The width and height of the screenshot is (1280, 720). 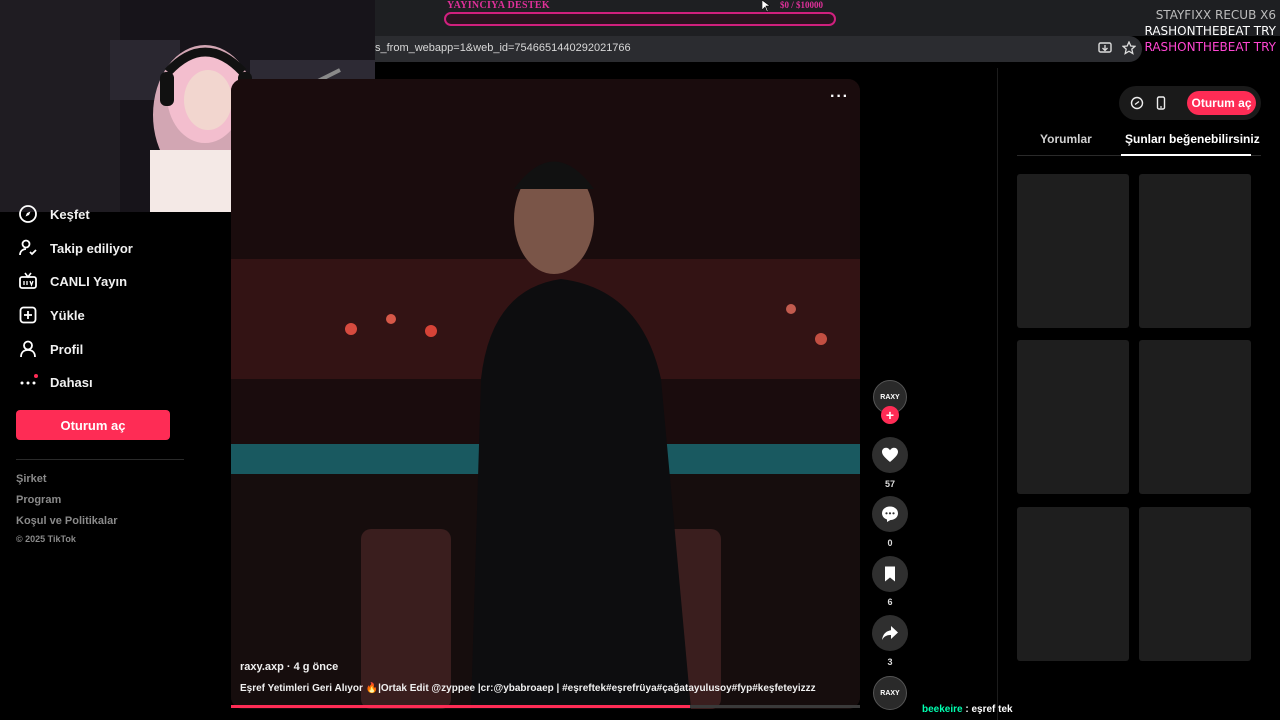 What do you see at coordinates (28, 247) in the screenshot?
I see `following-icon` at bounding box center [28, 247].